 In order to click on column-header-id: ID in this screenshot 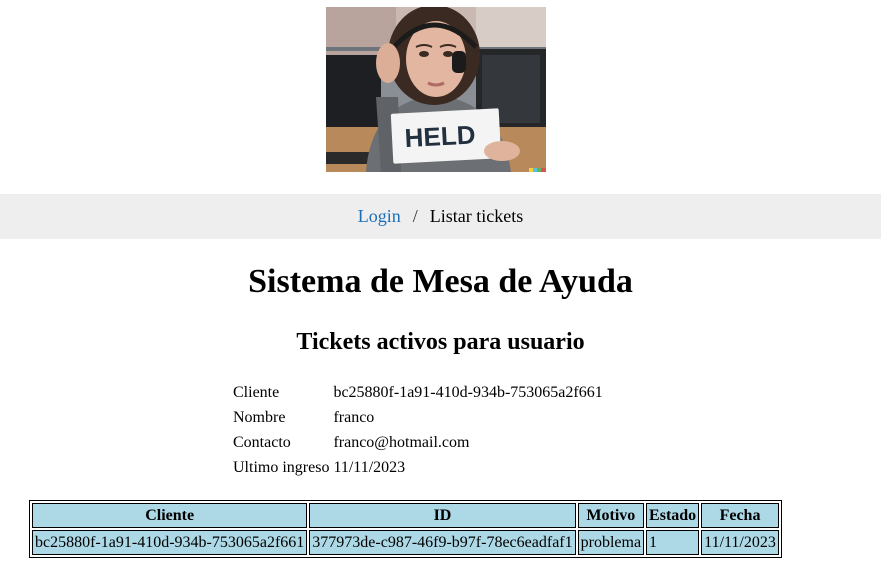, I will do `click(442, 515)`.